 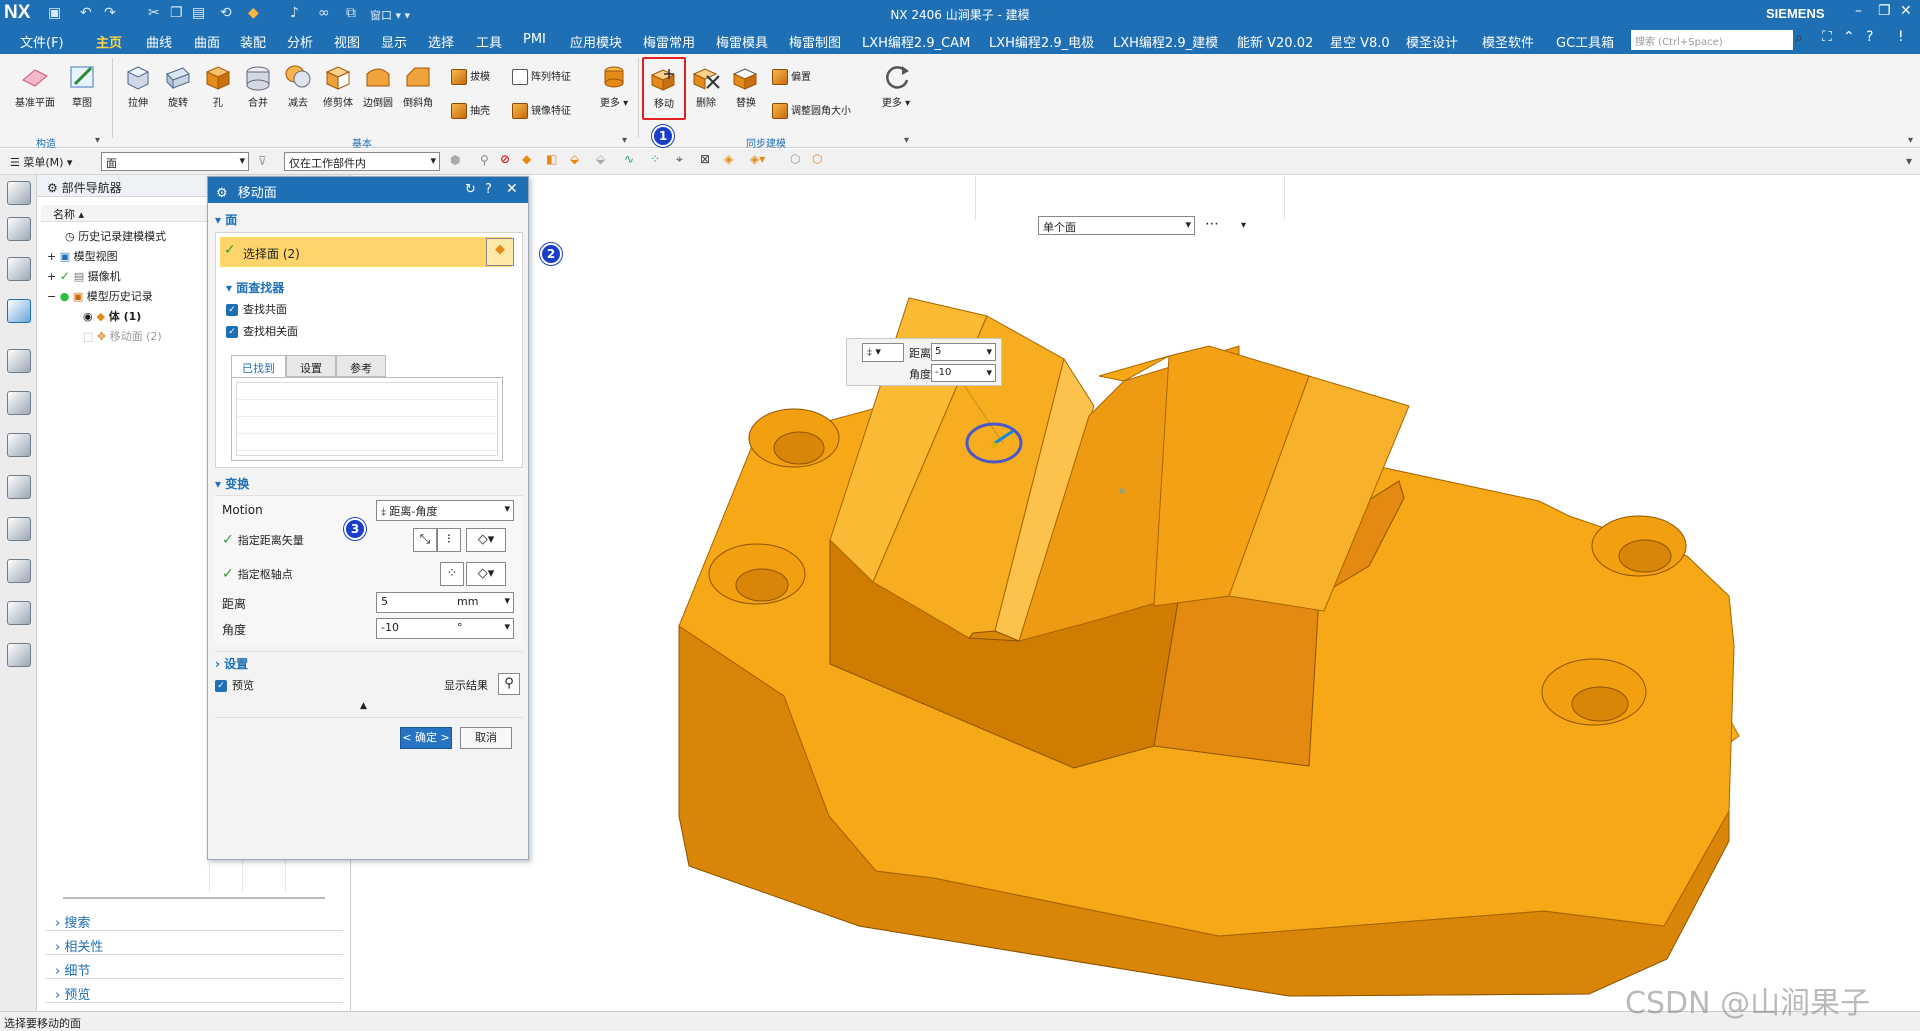 I want to click on snap-end-icon: ⊠, so click(x=705, y=159).